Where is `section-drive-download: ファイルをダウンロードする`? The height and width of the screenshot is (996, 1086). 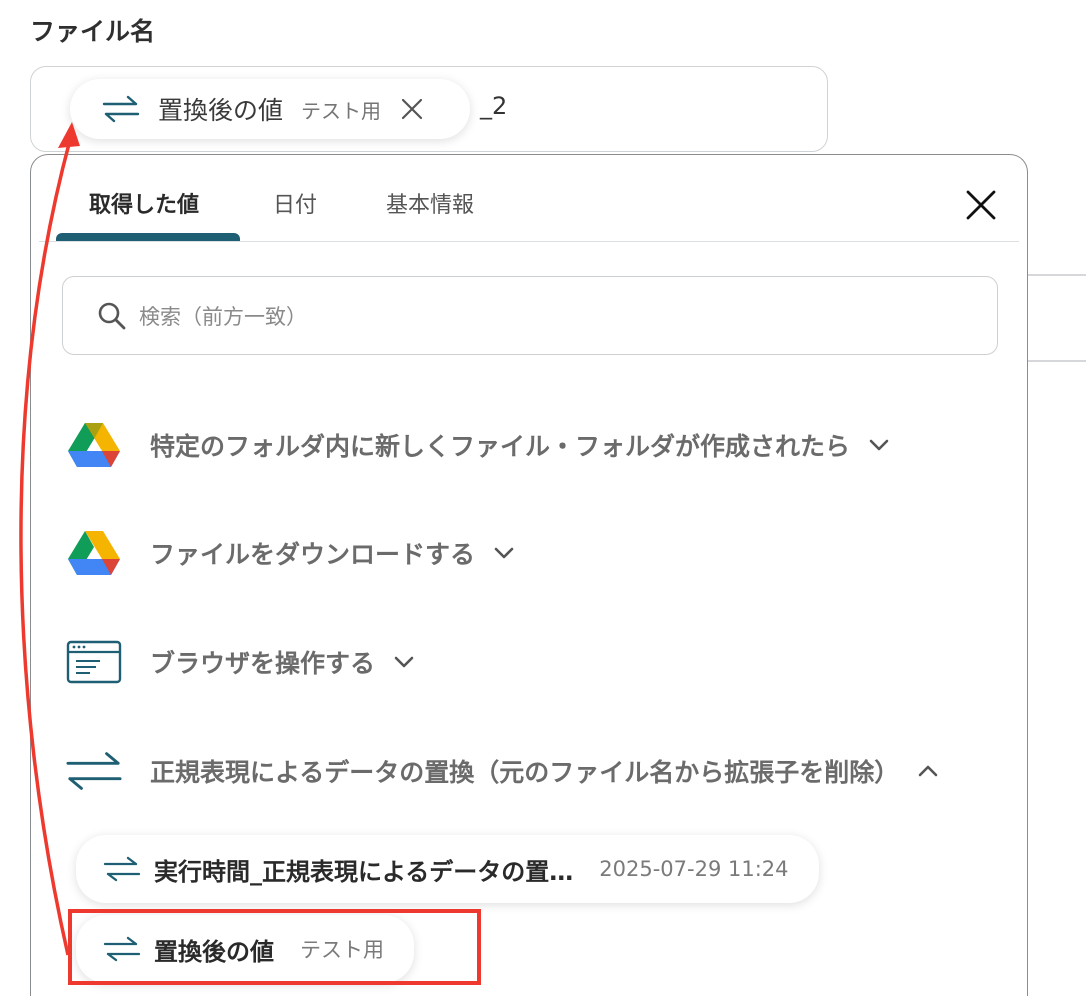 section-drive-download: ファイルをダウンロードする is located at coordinates (290, 553).